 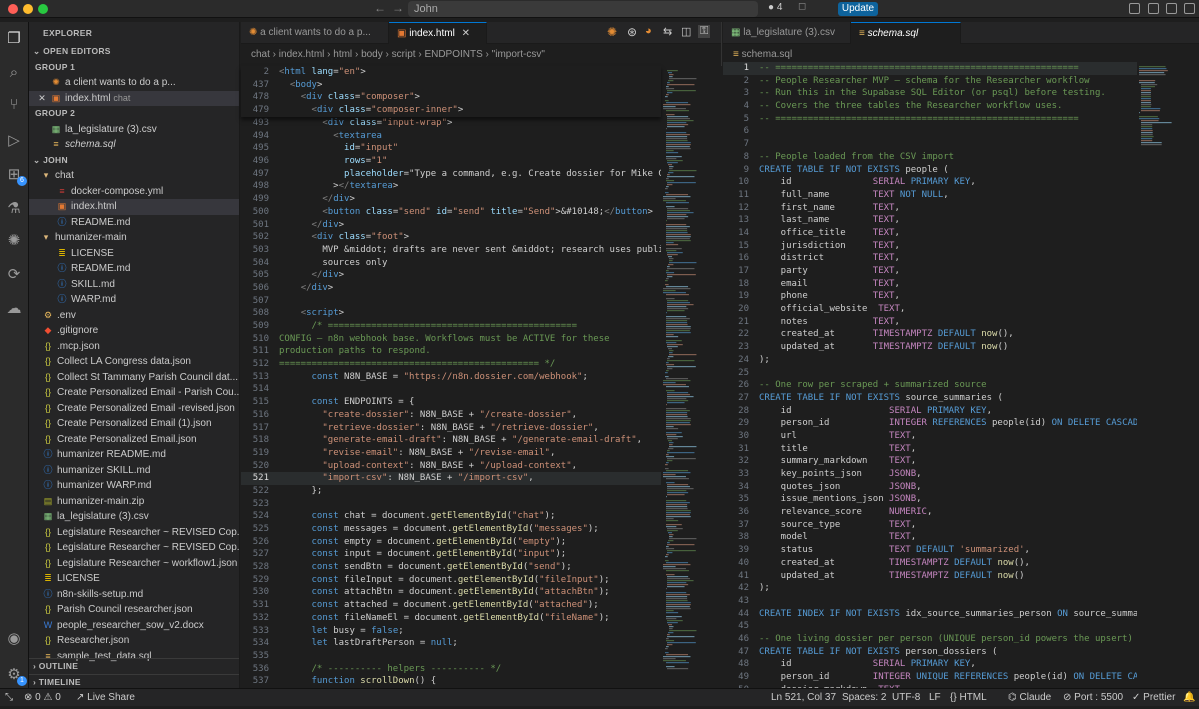 What do you see at coordinates (14, 639) in the screenshot?
I see `account-icon: ◉` at bounding box center [14, 639].